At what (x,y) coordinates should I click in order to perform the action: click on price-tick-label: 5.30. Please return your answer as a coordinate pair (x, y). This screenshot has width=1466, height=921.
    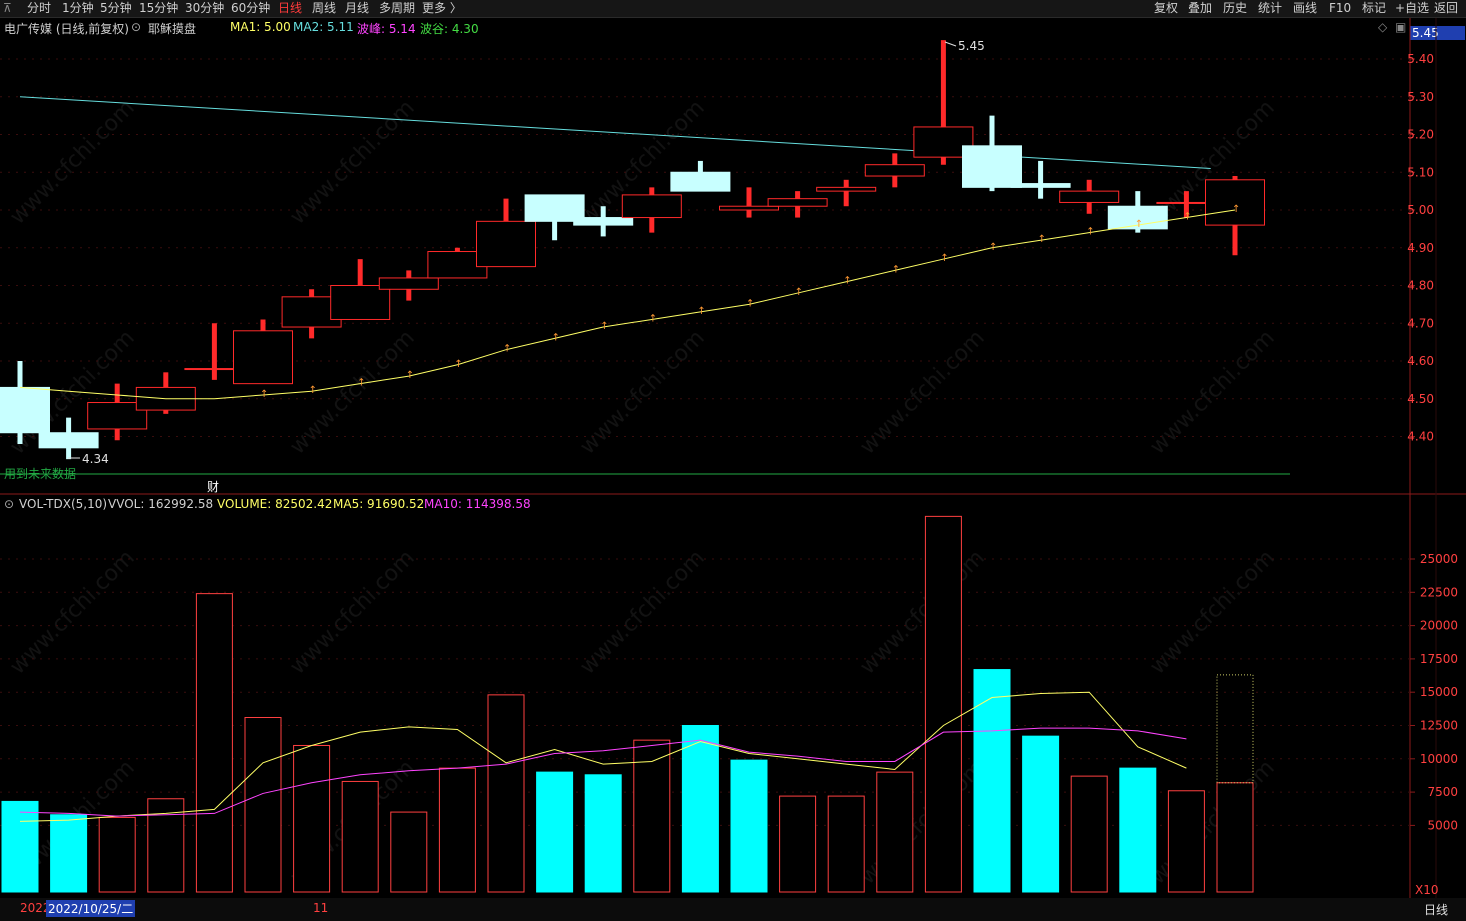
    Looking at the image, I should click on (1420, 97).